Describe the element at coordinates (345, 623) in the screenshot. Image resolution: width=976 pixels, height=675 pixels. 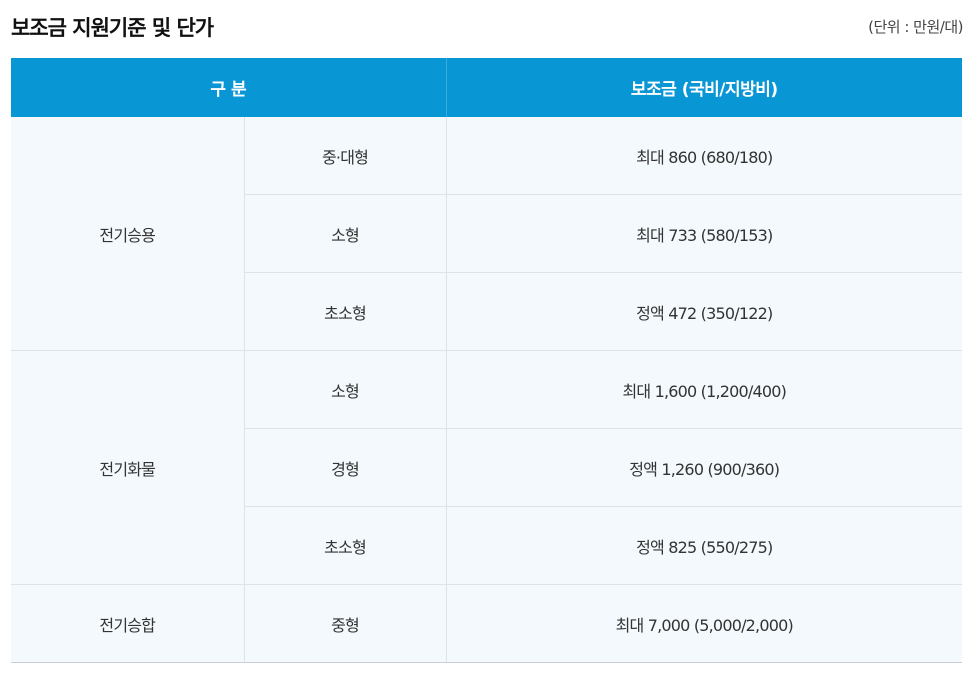
I see `vehicle-size-cell: 중형` at that location.